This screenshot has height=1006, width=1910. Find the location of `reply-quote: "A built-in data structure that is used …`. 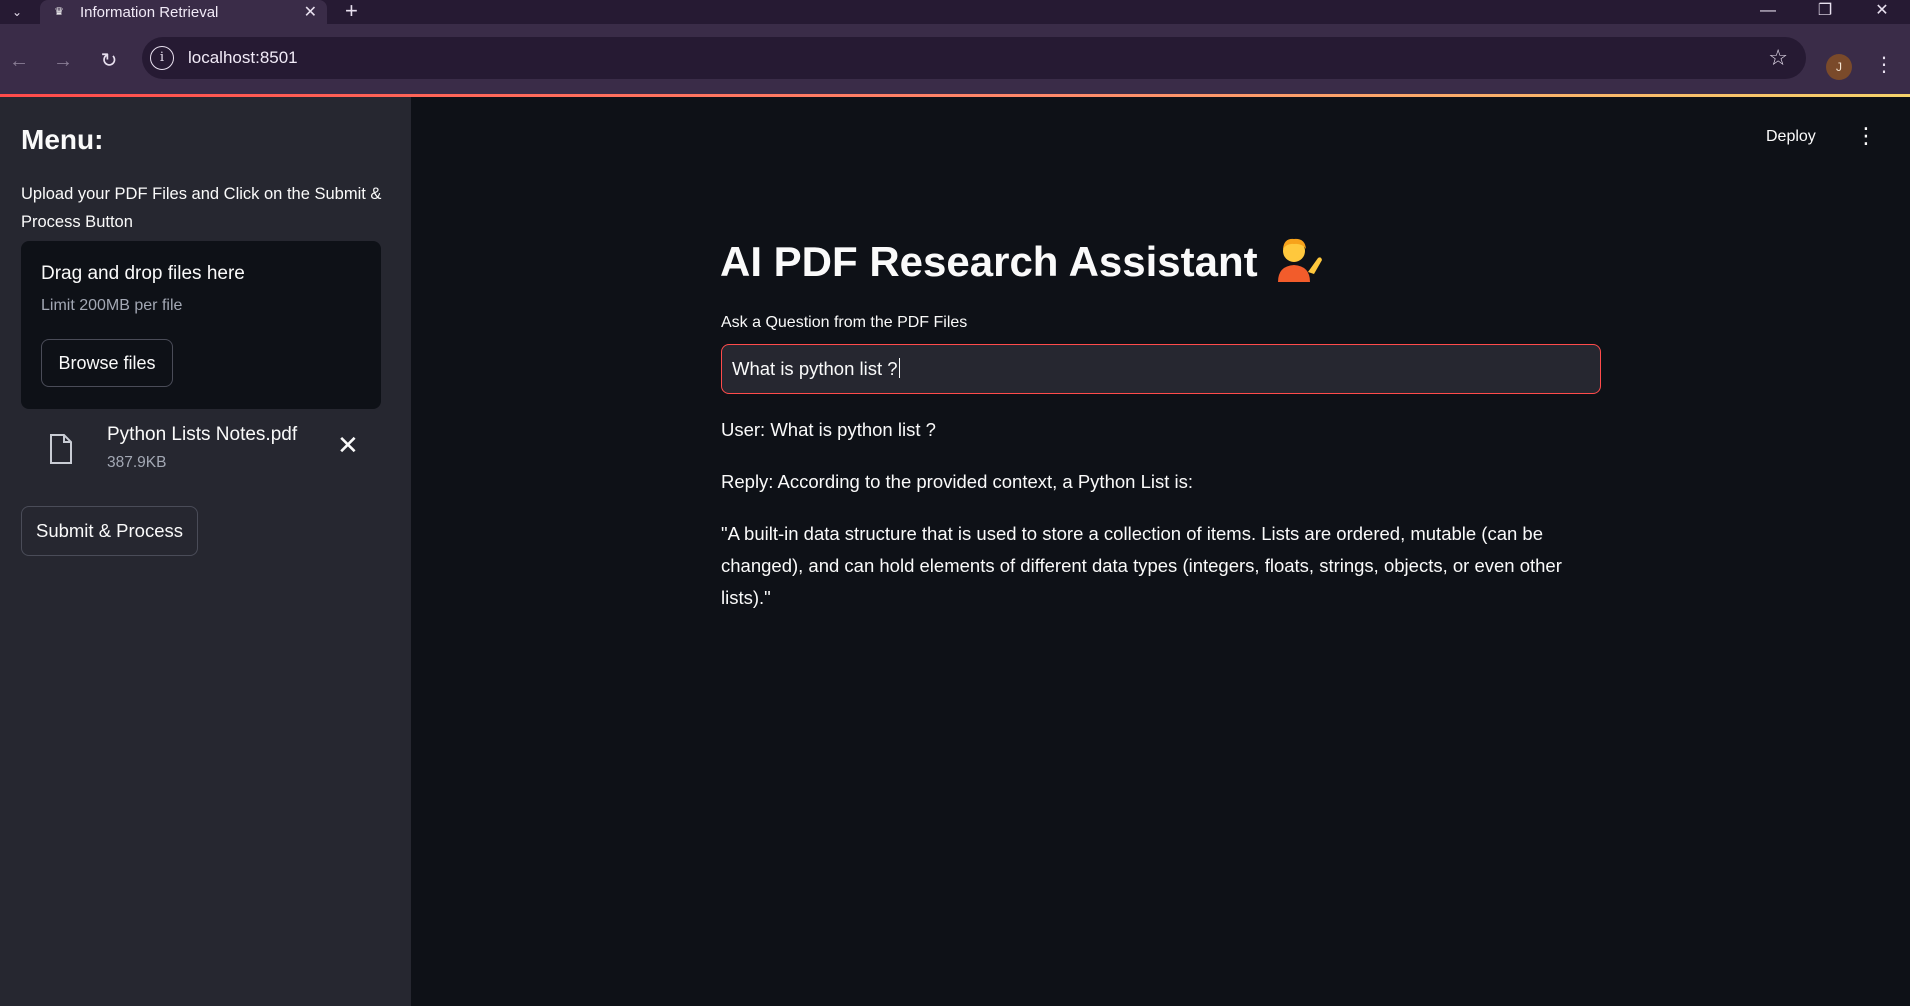

reply-quote: "A built-in data structure that is used … is located at coordinates (1141, 565).